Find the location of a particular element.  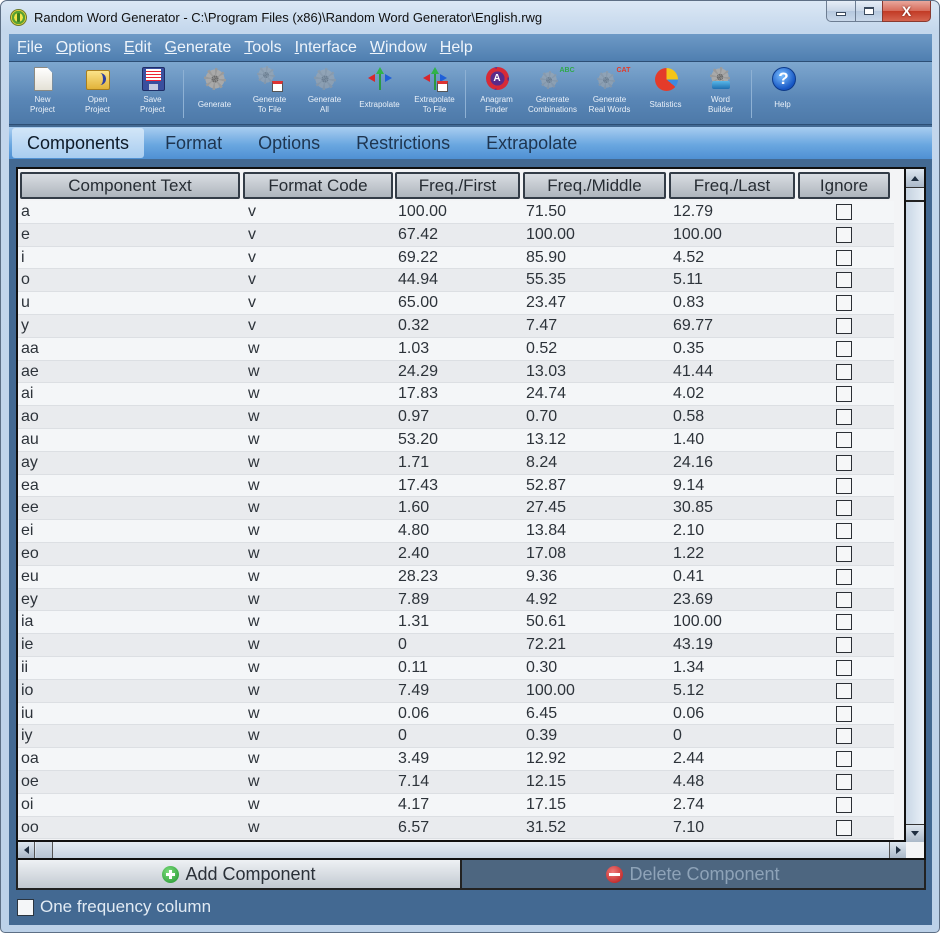

cell-freq-middle: 85.90 is located at coordinates (546, 258).